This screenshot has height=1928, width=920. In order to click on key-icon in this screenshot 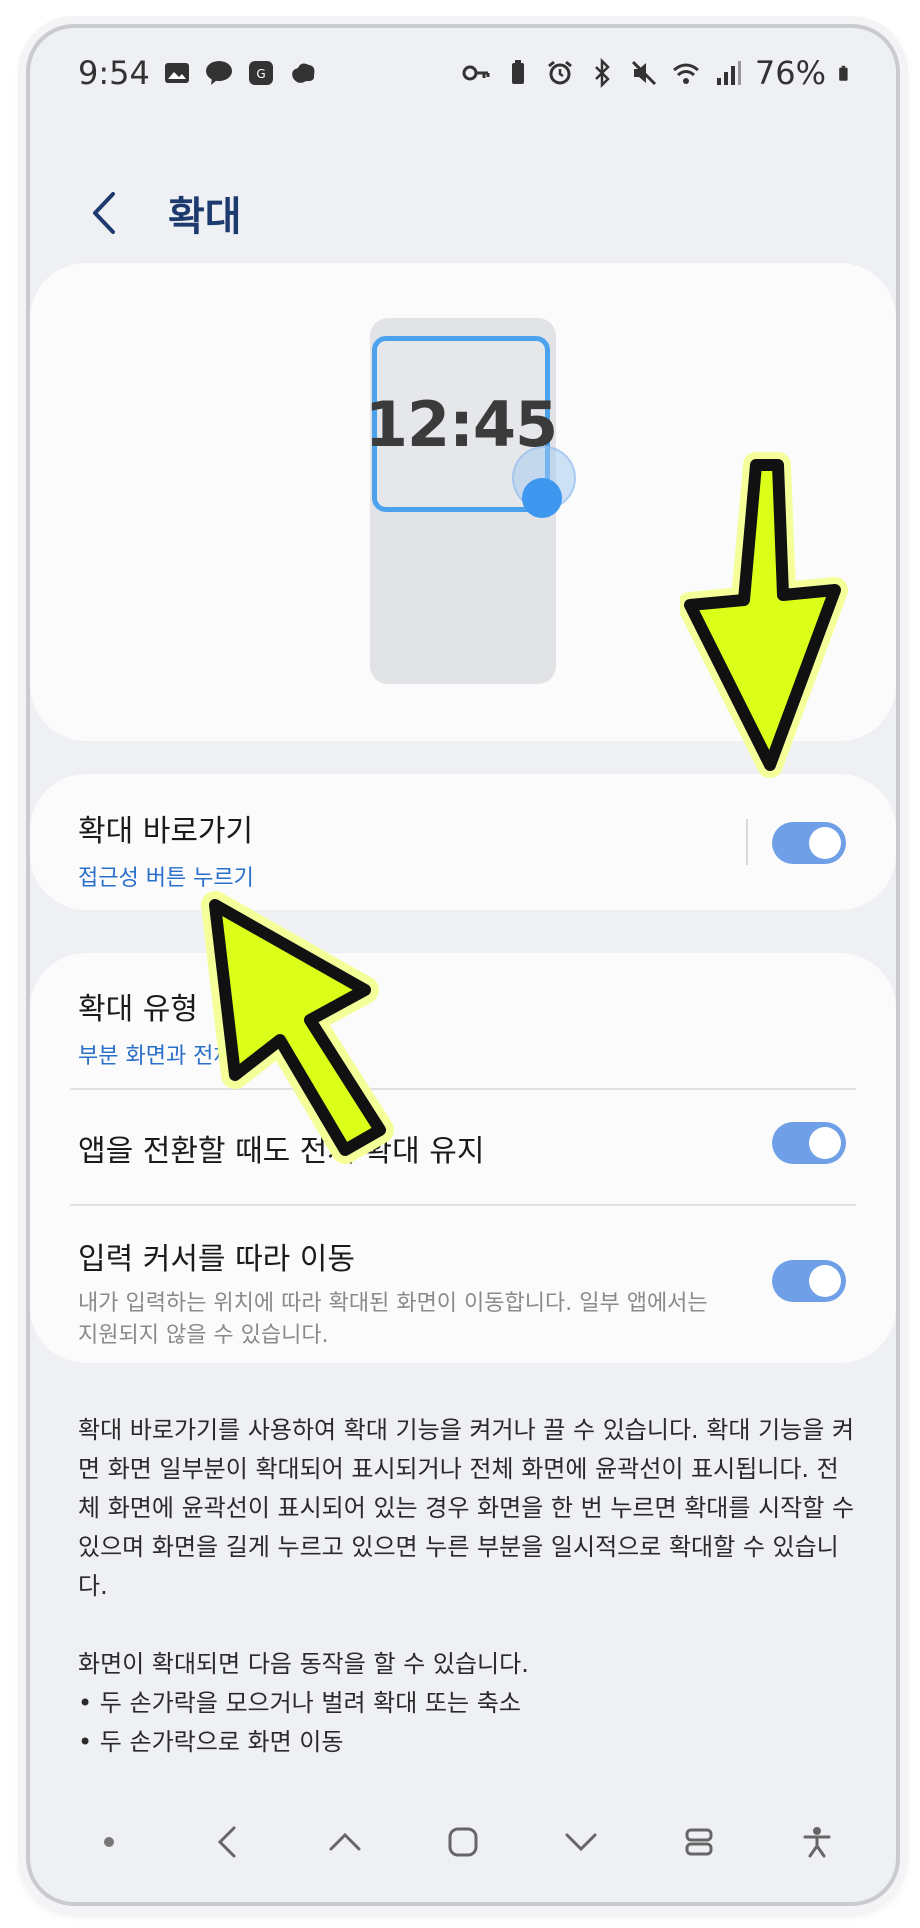, I will do `click(476, 73)`.